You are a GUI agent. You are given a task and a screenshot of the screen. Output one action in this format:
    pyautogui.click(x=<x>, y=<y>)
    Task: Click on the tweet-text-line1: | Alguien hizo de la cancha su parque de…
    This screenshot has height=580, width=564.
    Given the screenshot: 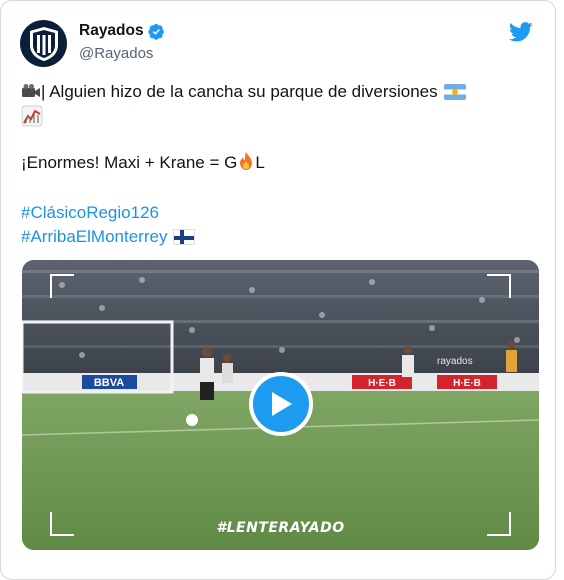 What is the action you would take?
    pyautogui.click(x=281, y=92)
    